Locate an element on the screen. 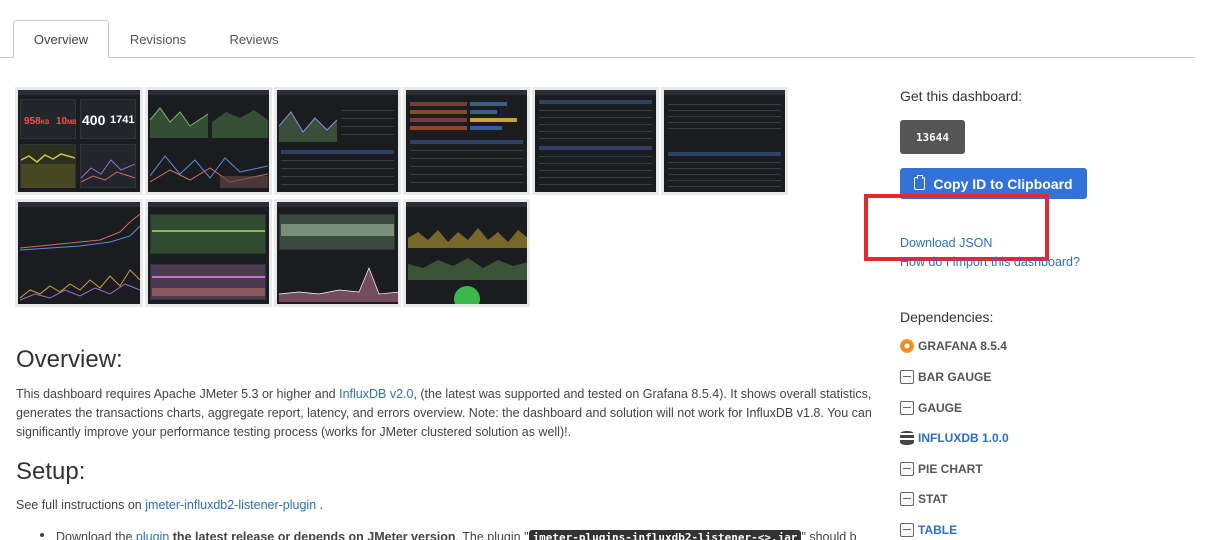 The image size is (1224, 540). dependency-pie-chart: PIE CHART is located at coordinates (941, 469).